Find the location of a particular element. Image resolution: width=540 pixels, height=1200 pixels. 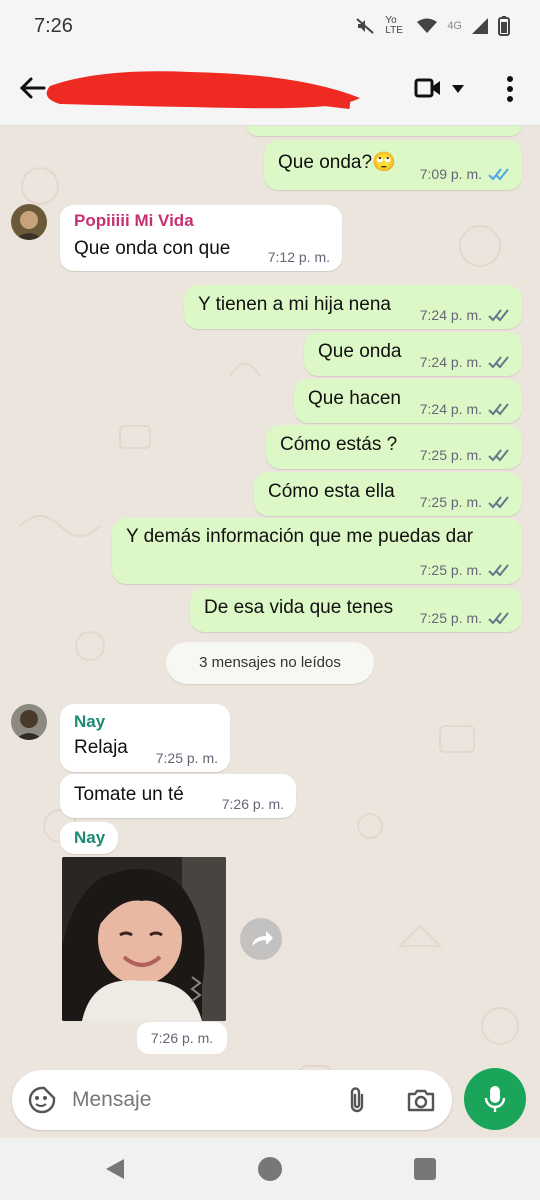

message-meta: 7:09 p. m. is located at coordinates (465, 174).